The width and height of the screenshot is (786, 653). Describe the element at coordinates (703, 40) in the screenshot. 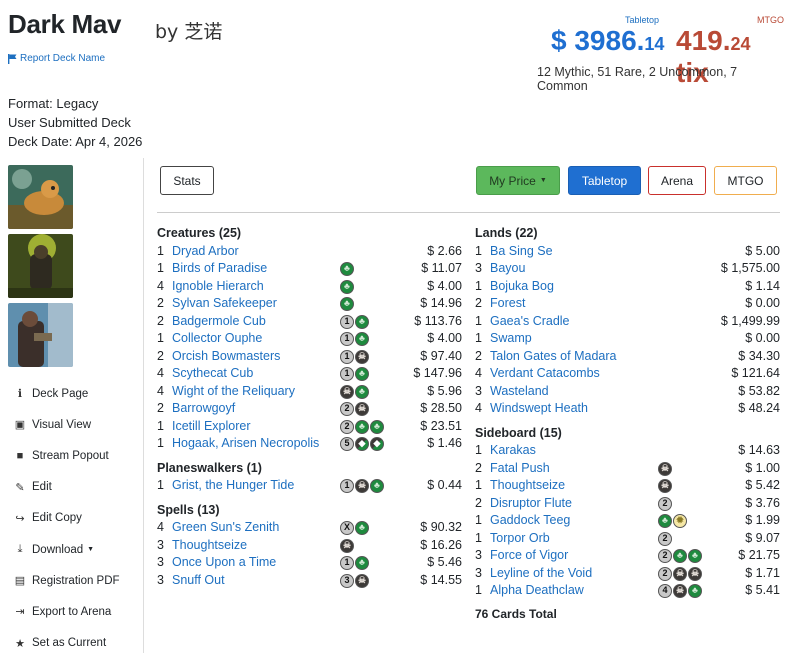

I see `mtgo-price-main: 419.` at that location.